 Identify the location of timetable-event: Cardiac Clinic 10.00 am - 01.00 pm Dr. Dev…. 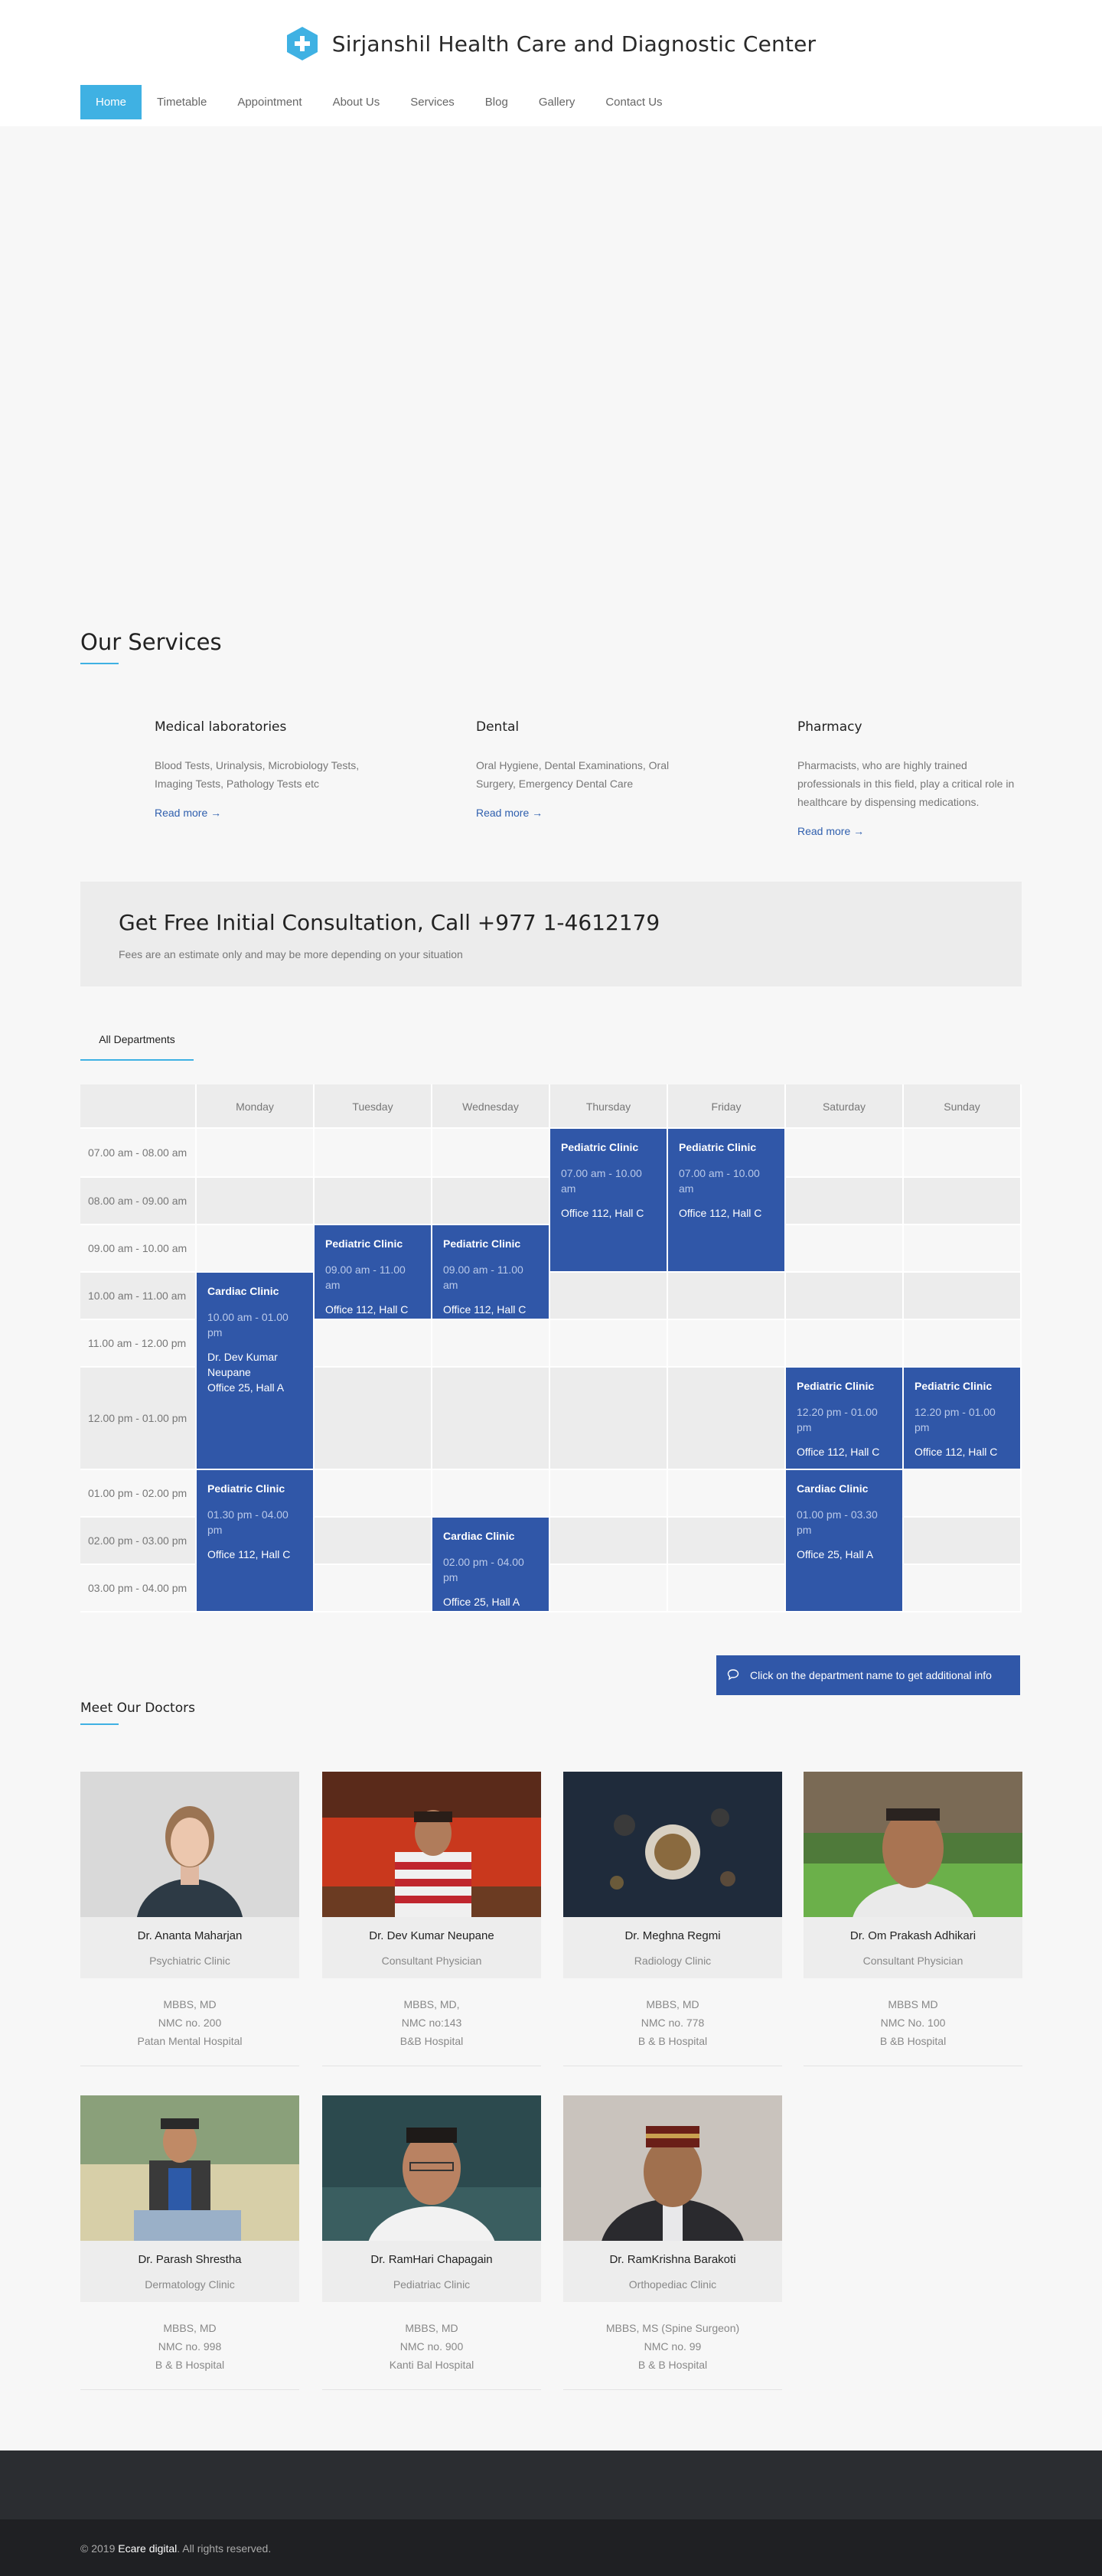
(256, 1371).